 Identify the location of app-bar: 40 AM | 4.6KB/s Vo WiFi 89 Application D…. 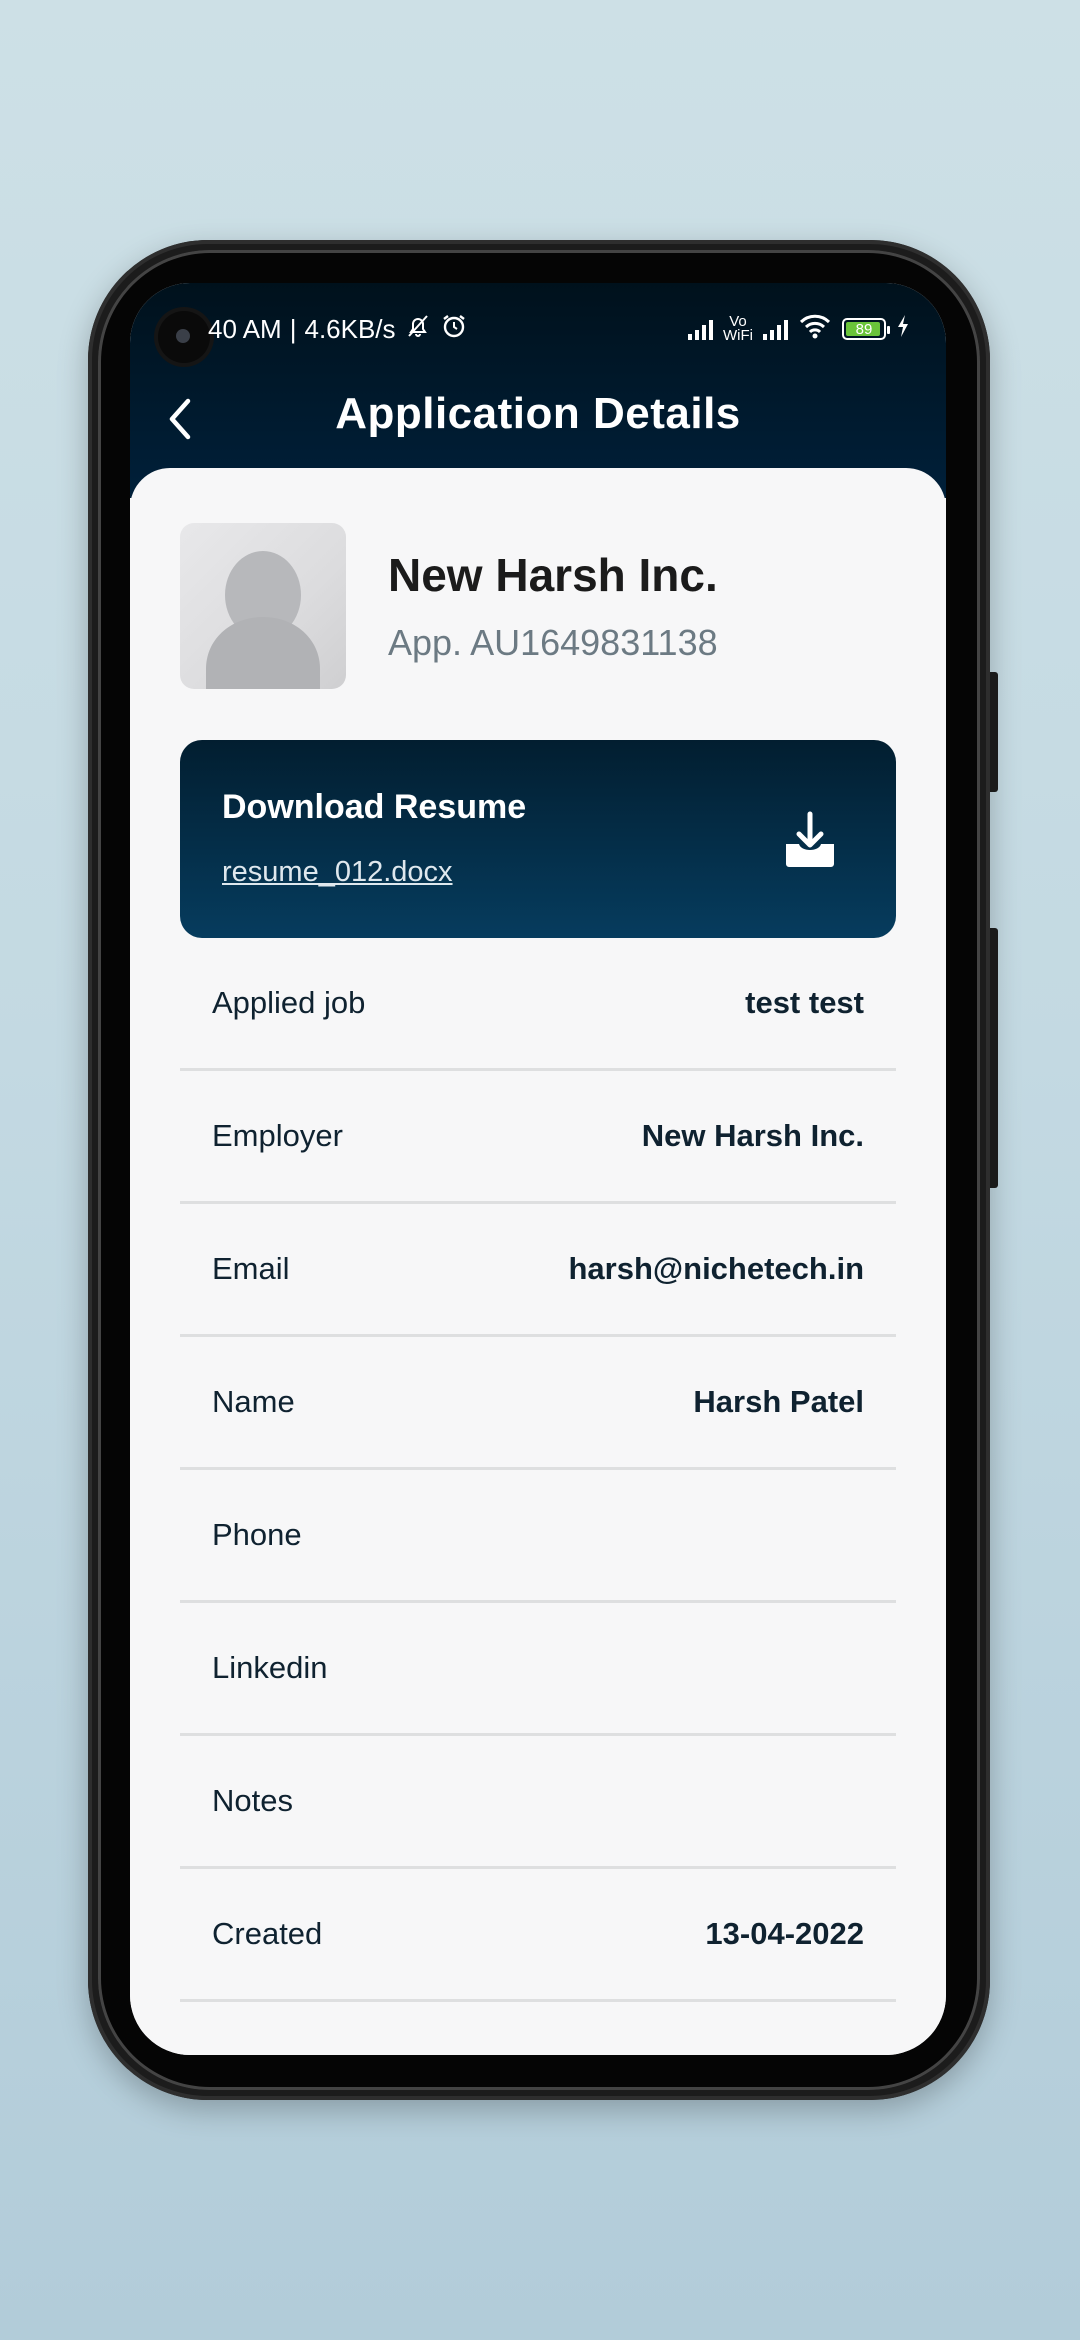
(538, 390).